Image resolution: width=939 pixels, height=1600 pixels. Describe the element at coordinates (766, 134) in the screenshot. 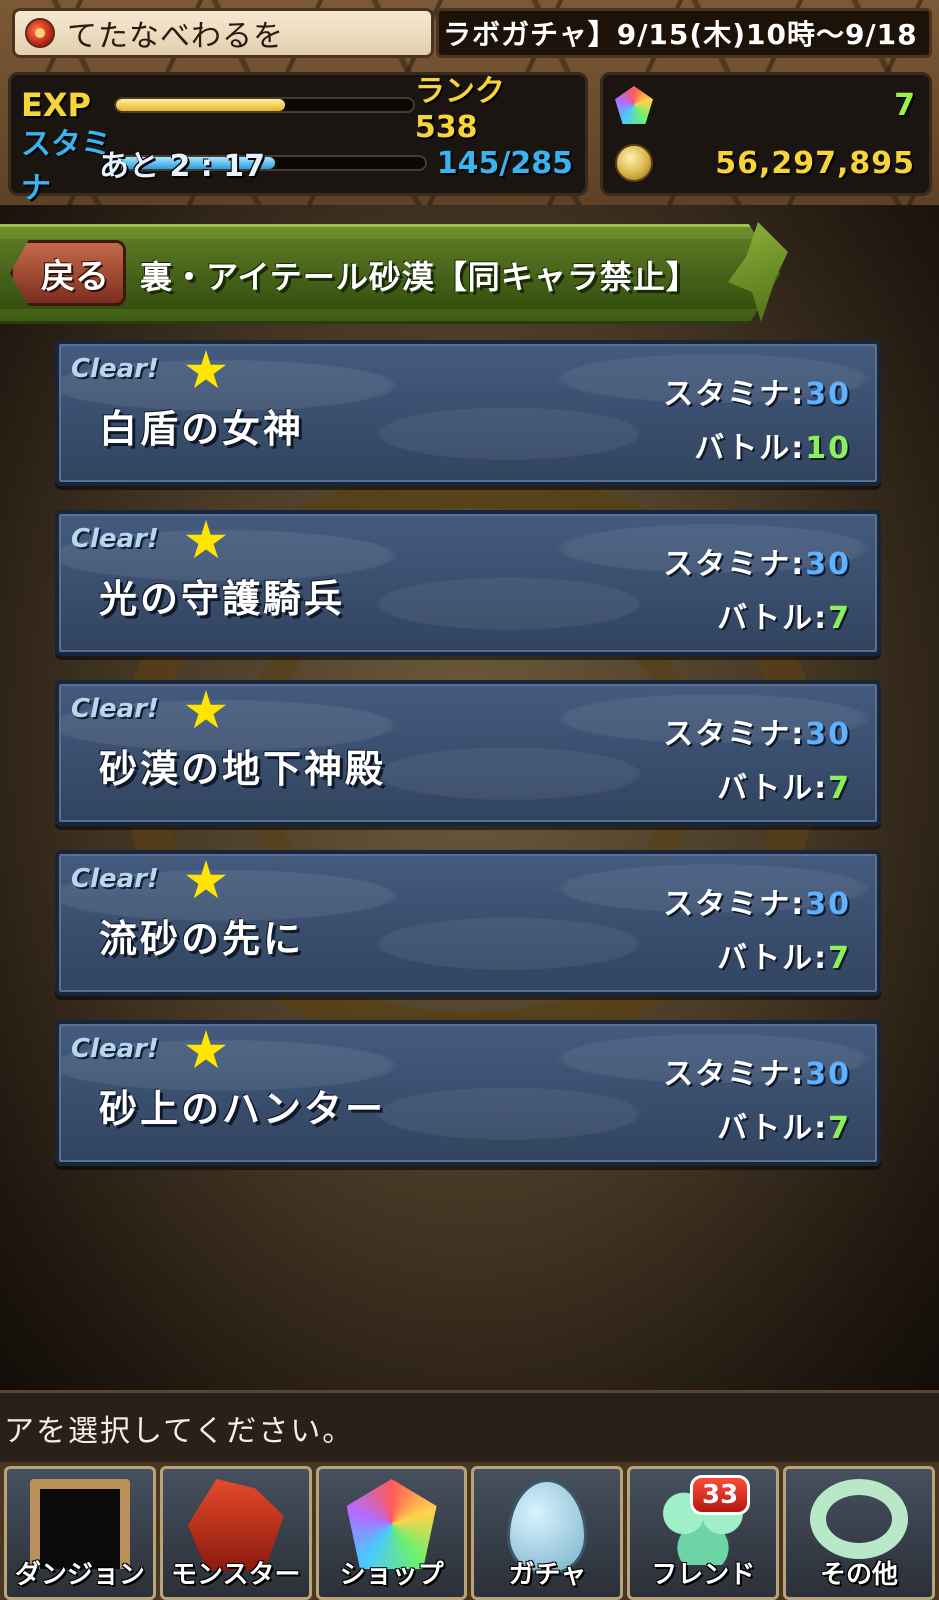

I see `resources-panel: 7 56,297,895` at that location.